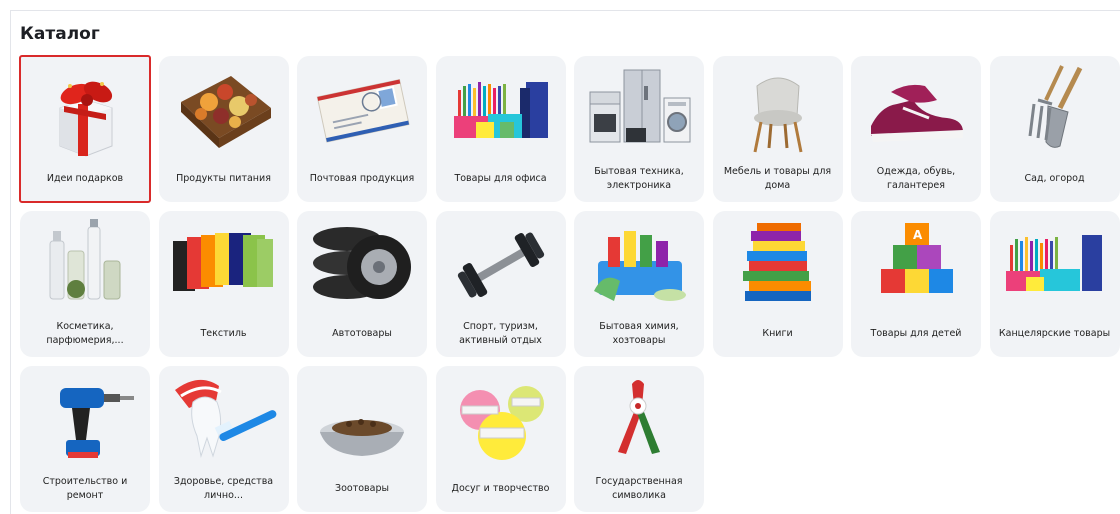 Image resolution: width=1120 pixels, height=514 pixels. Describe the element at coordinates (1054, 178) in the screenshot. I see `category-label: Сад, огород` at that location.